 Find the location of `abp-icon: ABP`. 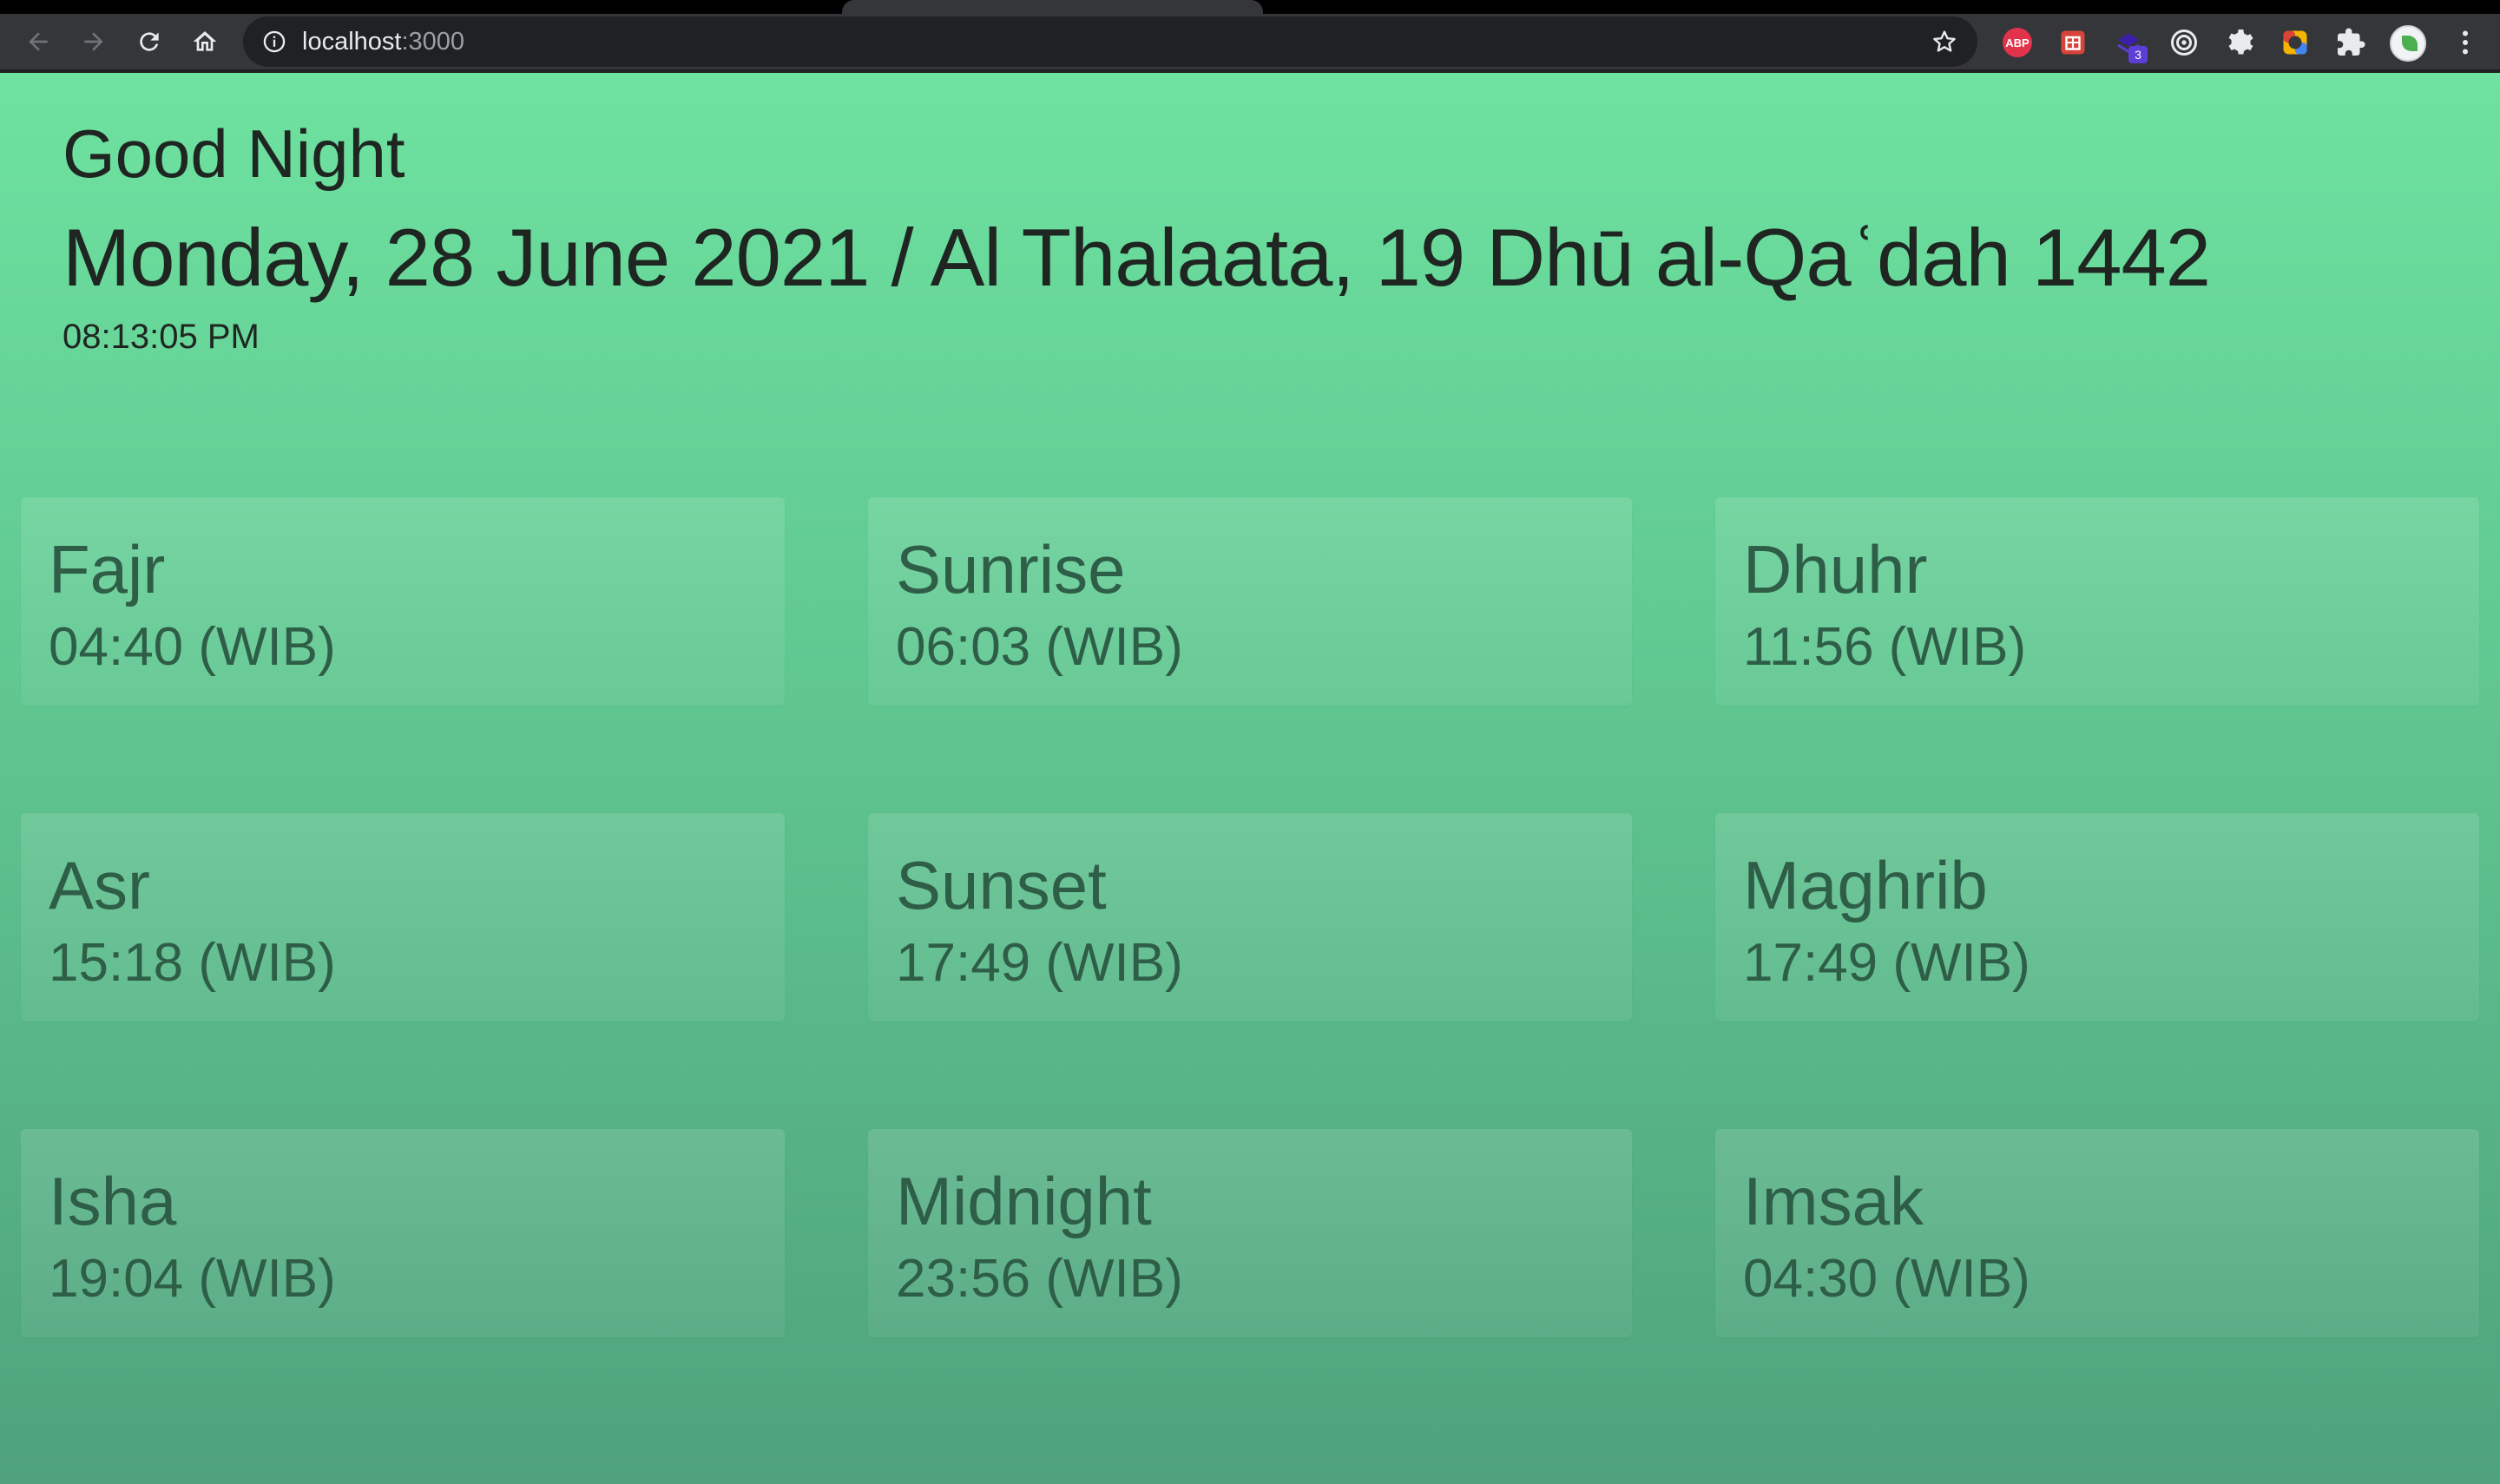

abp-icon: ABP is located at coordinates (2017, 42).